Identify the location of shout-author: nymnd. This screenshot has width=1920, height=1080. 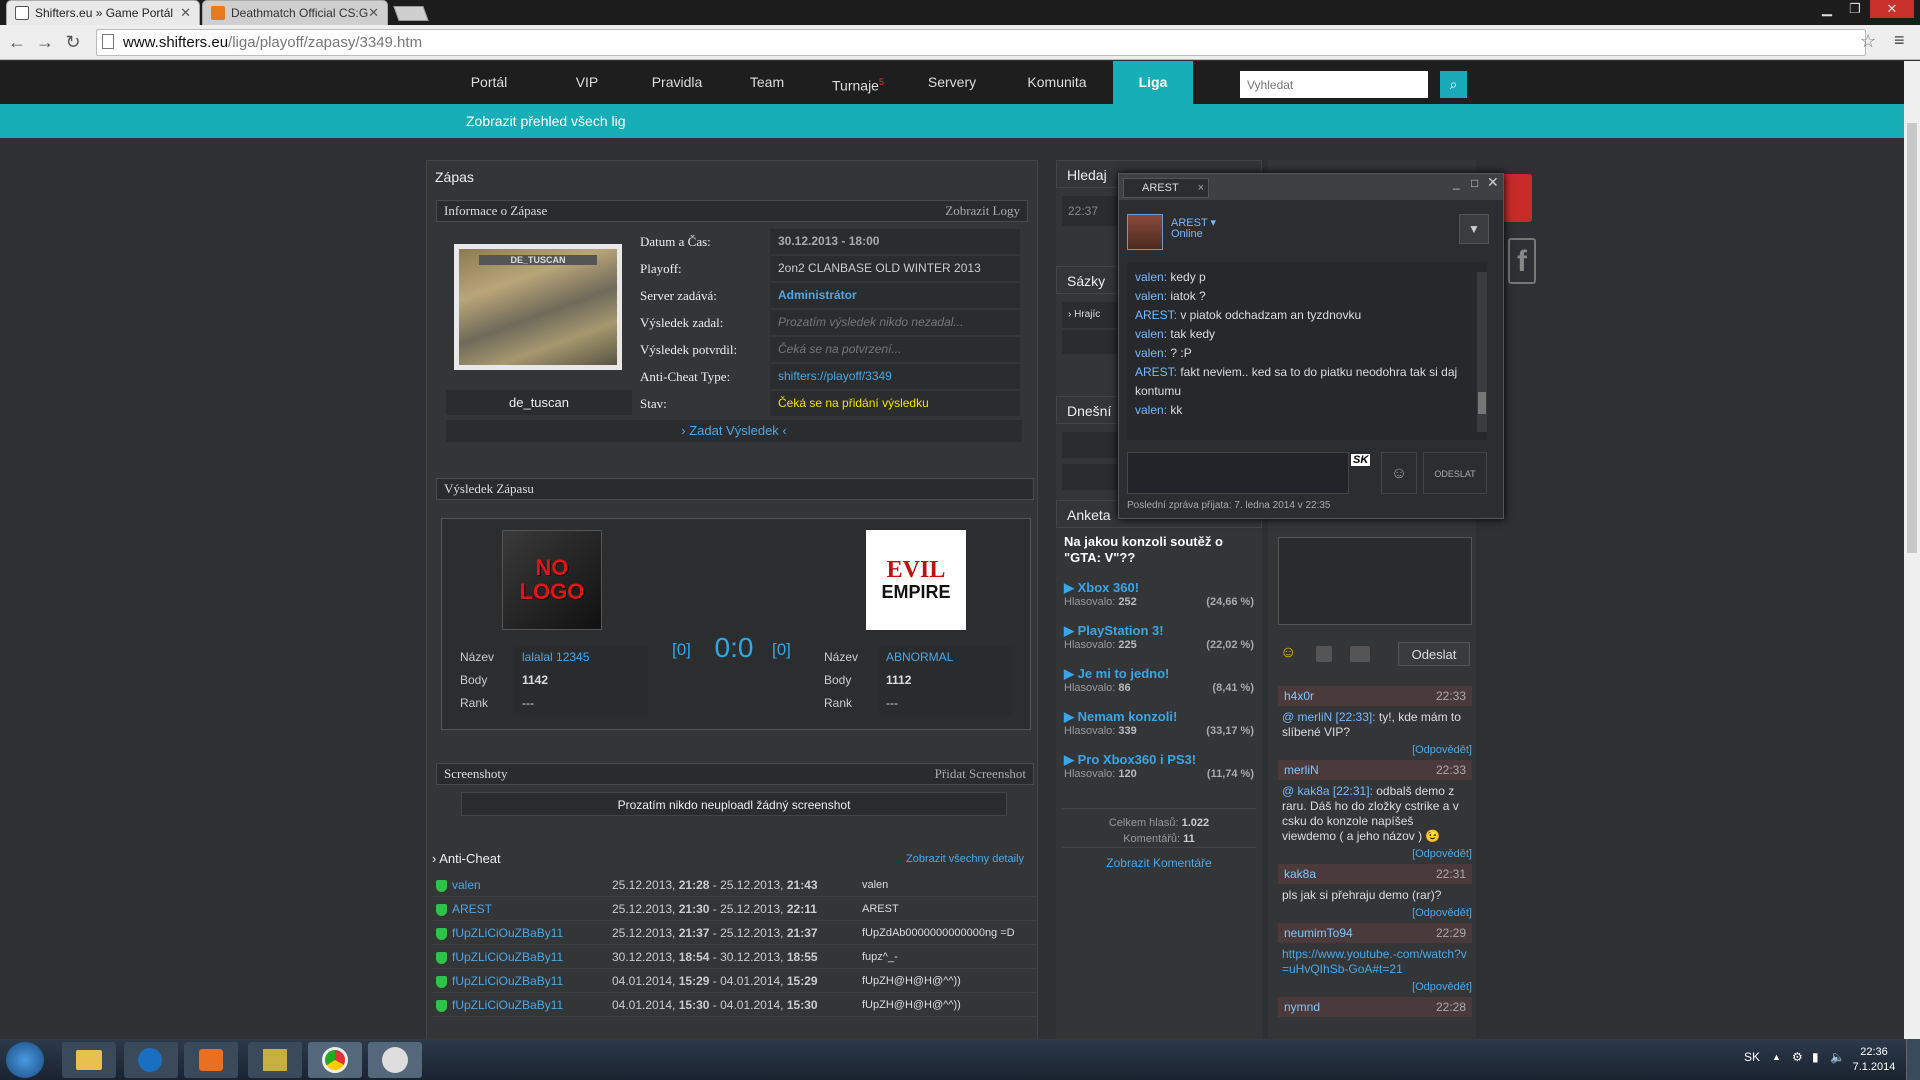
(1302, 1007).